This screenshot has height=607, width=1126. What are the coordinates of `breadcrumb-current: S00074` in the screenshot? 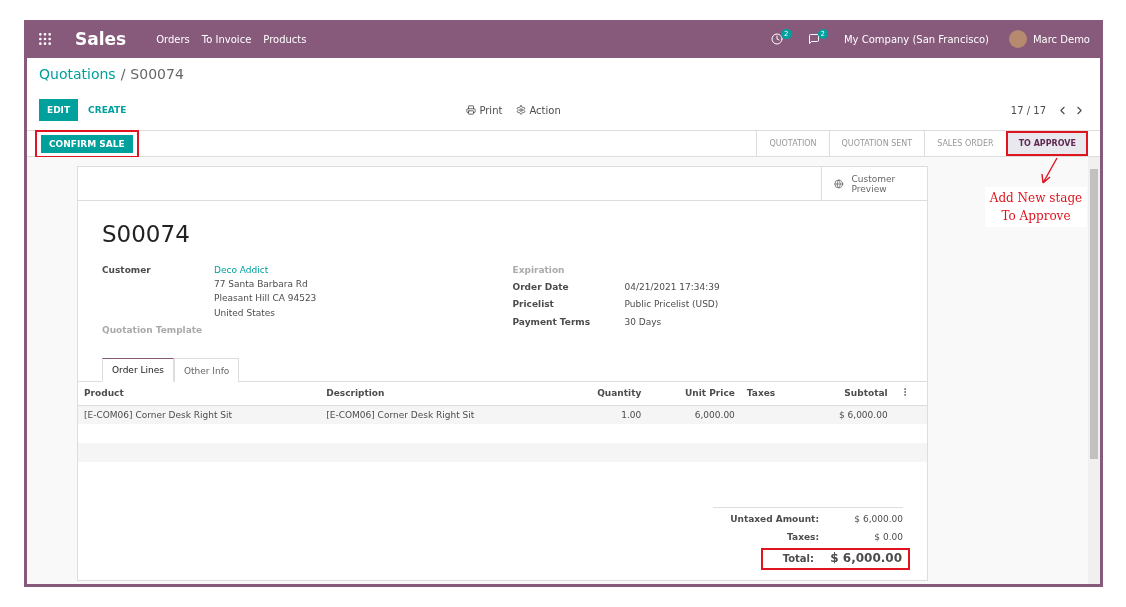 It's located at (157, 74).